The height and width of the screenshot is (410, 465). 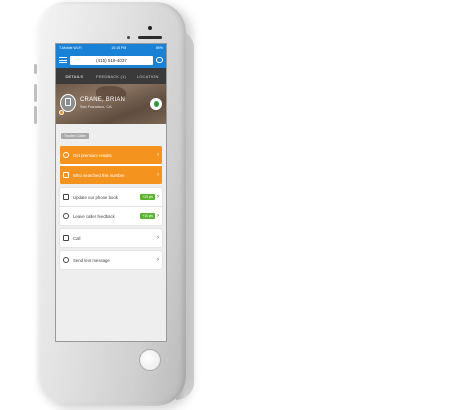 I want to click on phone-number-field: (415) 519-4037, so click(x=111, y=60).